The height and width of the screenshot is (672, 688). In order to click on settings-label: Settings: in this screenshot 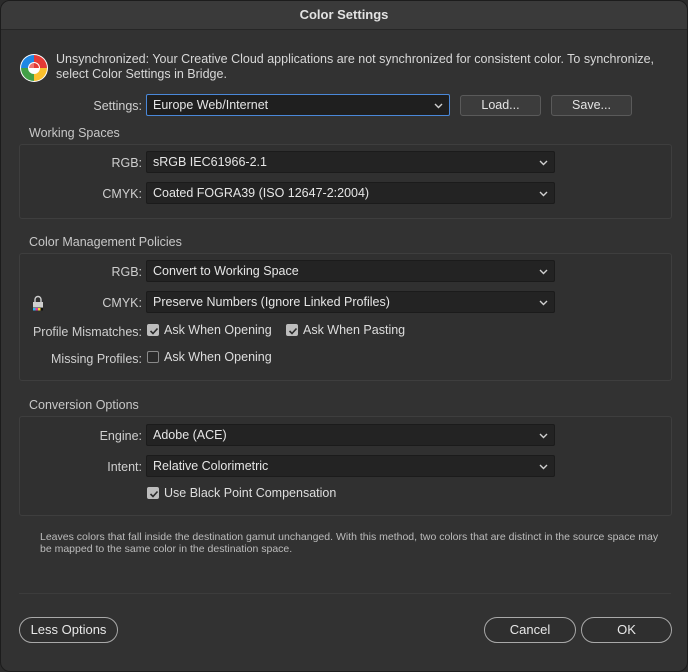, I will do `click(117, 106)`.